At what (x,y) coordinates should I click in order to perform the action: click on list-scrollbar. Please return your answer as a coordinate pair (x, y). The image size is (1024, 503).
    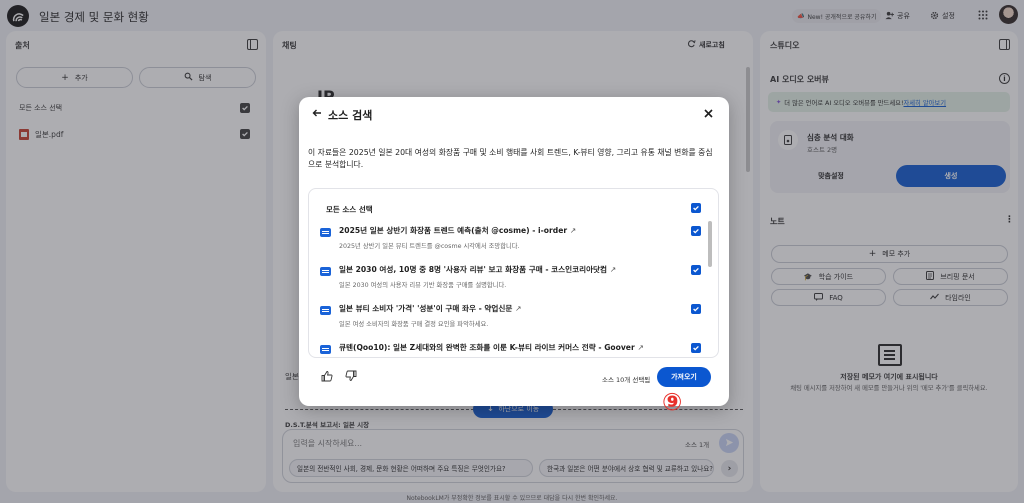
    Looking at the image, I should click on (710, 244).